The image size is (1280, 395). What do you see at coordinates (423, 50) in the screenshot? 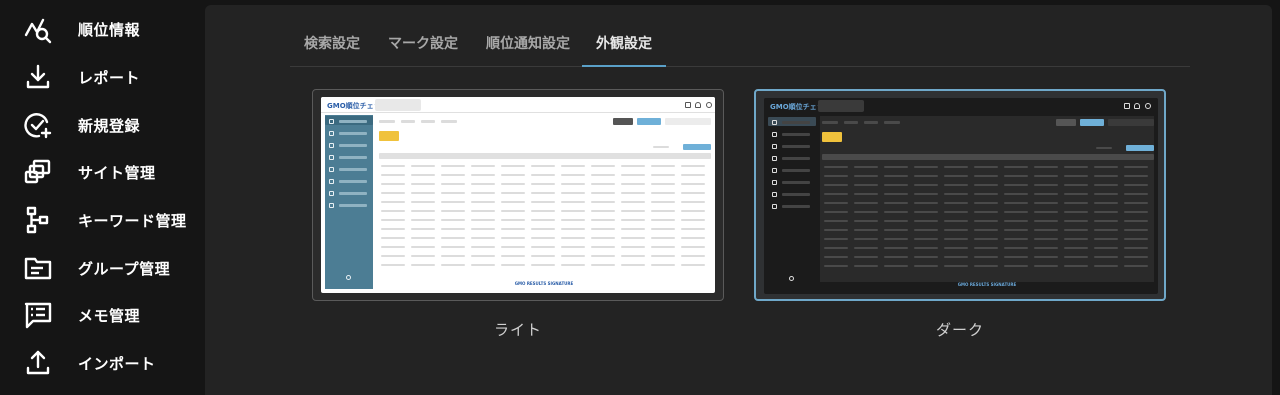
I see `tab-mark-settings: マーク設定` at bounding box center [423, 50].